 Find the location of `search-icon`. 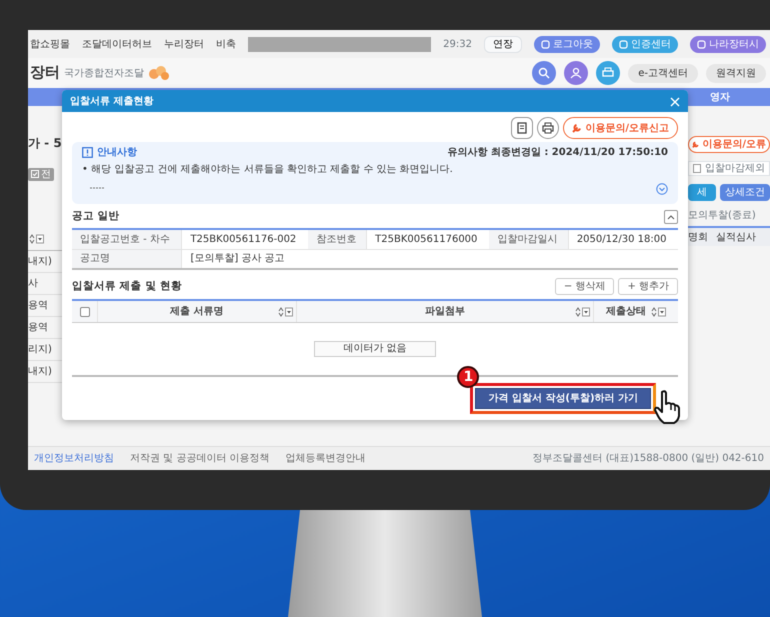

search-icon is located at coordinates (544, 73).